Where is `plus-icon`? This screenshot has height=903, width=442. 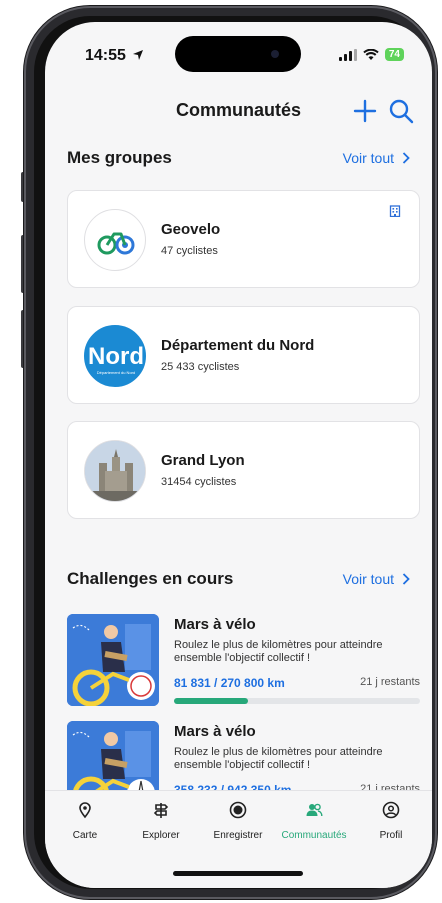
plus-icon is located at coordinates (365, 111).